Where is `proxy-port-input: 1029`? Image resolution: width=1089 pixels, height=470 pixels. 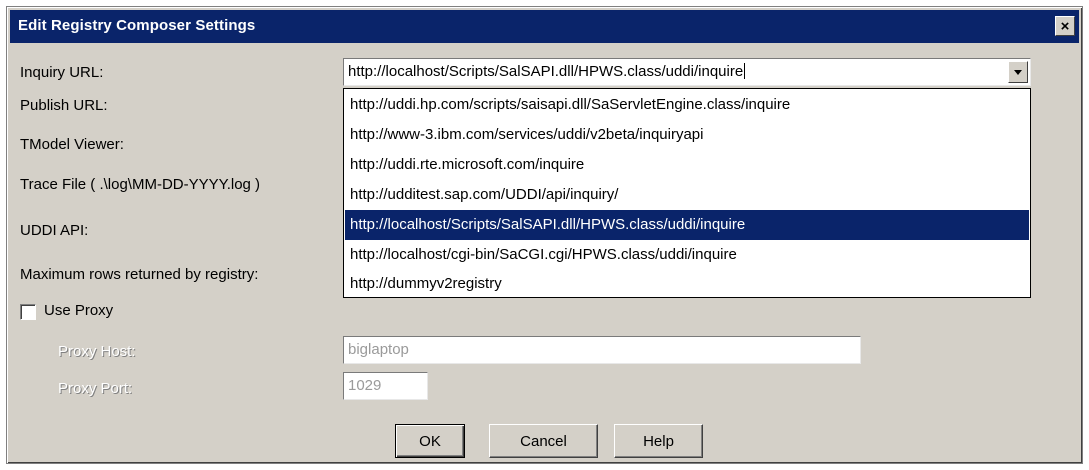 proxy-port-input: 1029 is located at coordinates (385, 386).